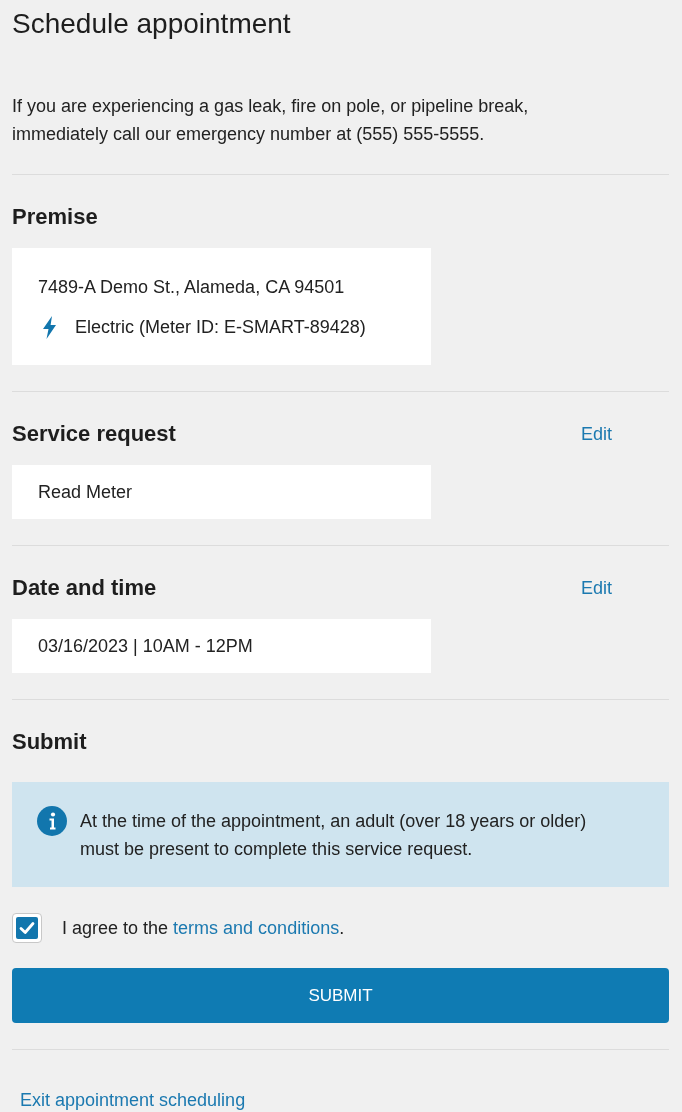 The image size is (682, 1112). Describe the element at coordinates (145, 646) in the screenshot. I see `value-text: 03/16/2023 | 10AM - 12PM` at that location.